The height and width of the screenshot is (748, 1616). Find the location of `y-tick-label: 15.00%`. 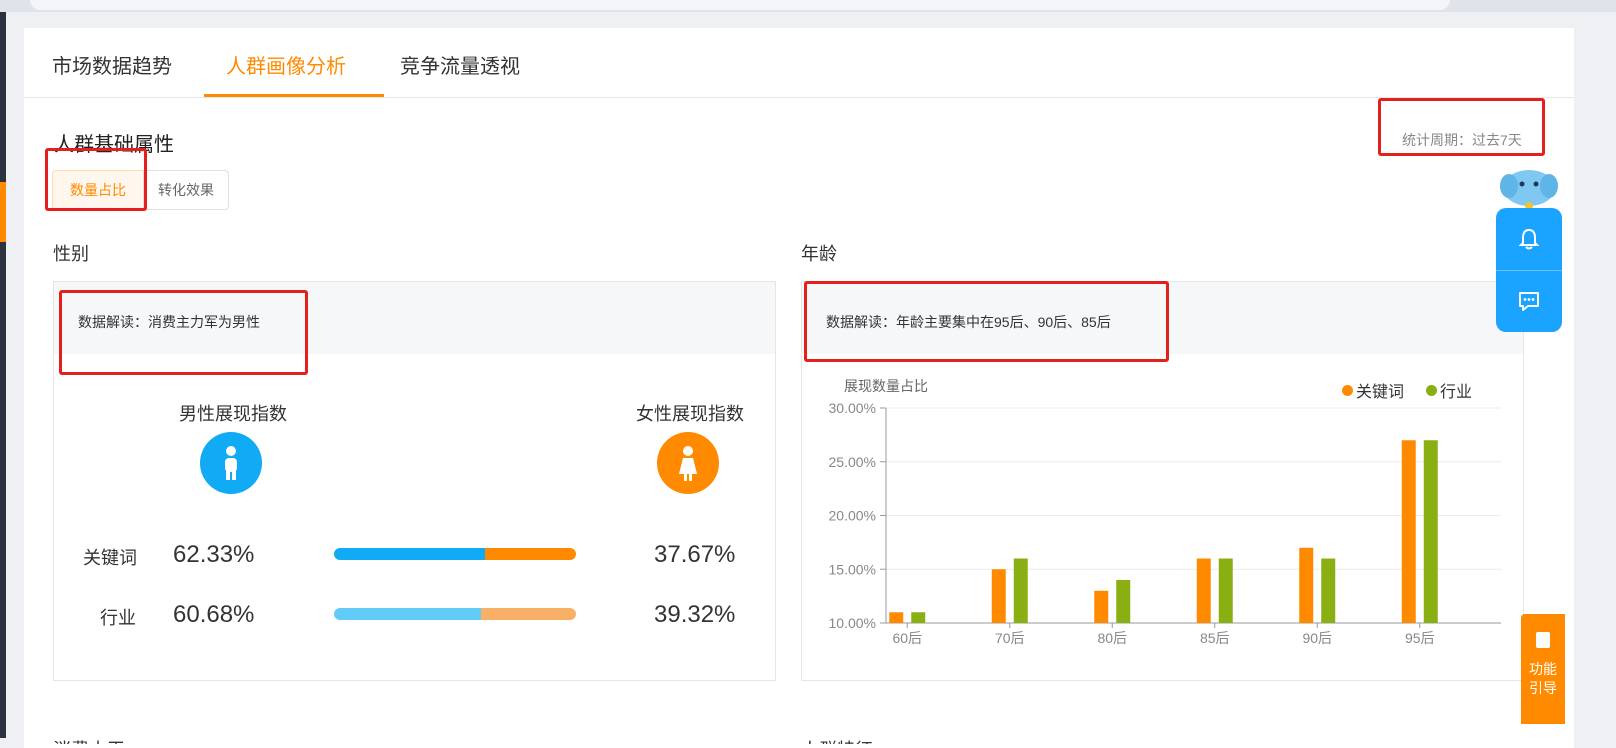

y-tick-label: 15.00% is located at coordinates (852, 569).